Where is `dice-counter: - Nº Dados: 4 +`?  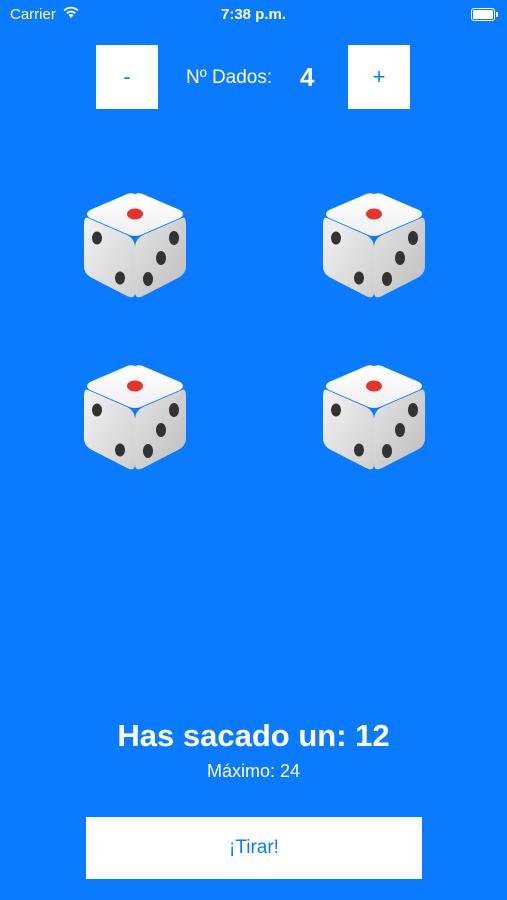
dice-counter: - Nº Dados: 4 + is located at coordinates (253, 77).